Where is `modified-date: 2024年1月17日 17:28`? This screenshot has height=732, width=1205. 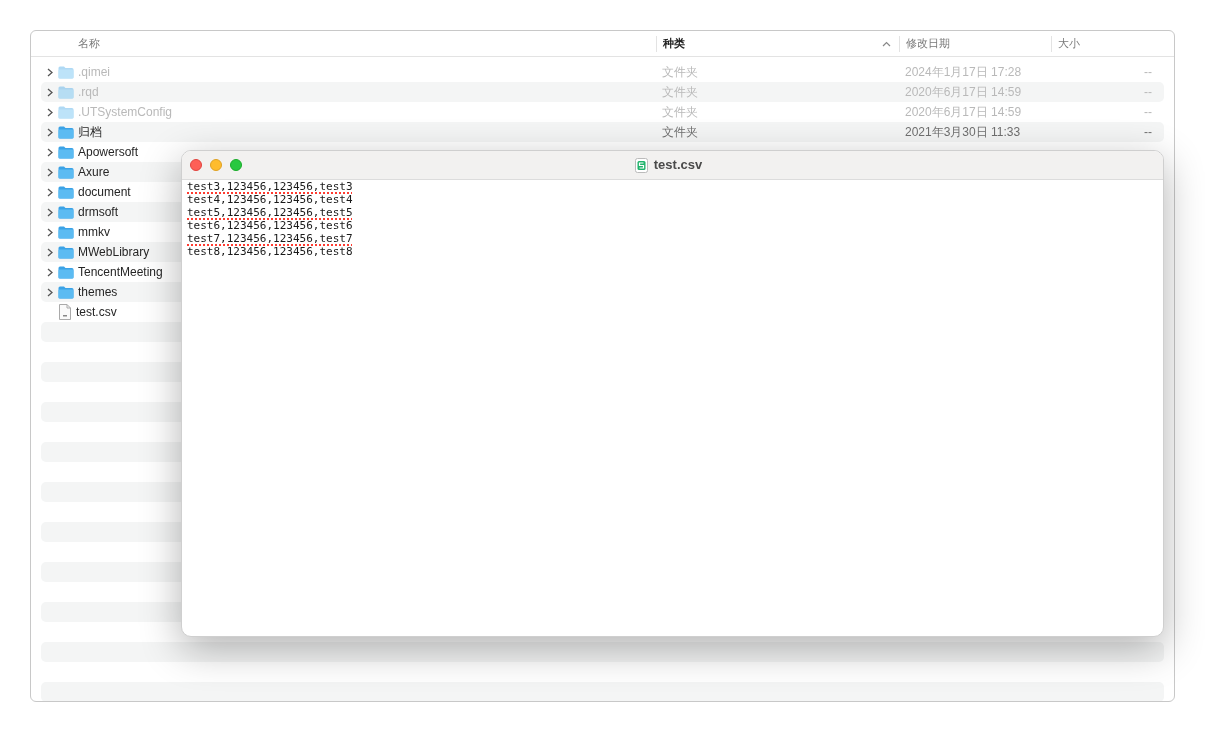
modified-date: 2024年1月17日 17:28 is located at coordinates (963, 72).